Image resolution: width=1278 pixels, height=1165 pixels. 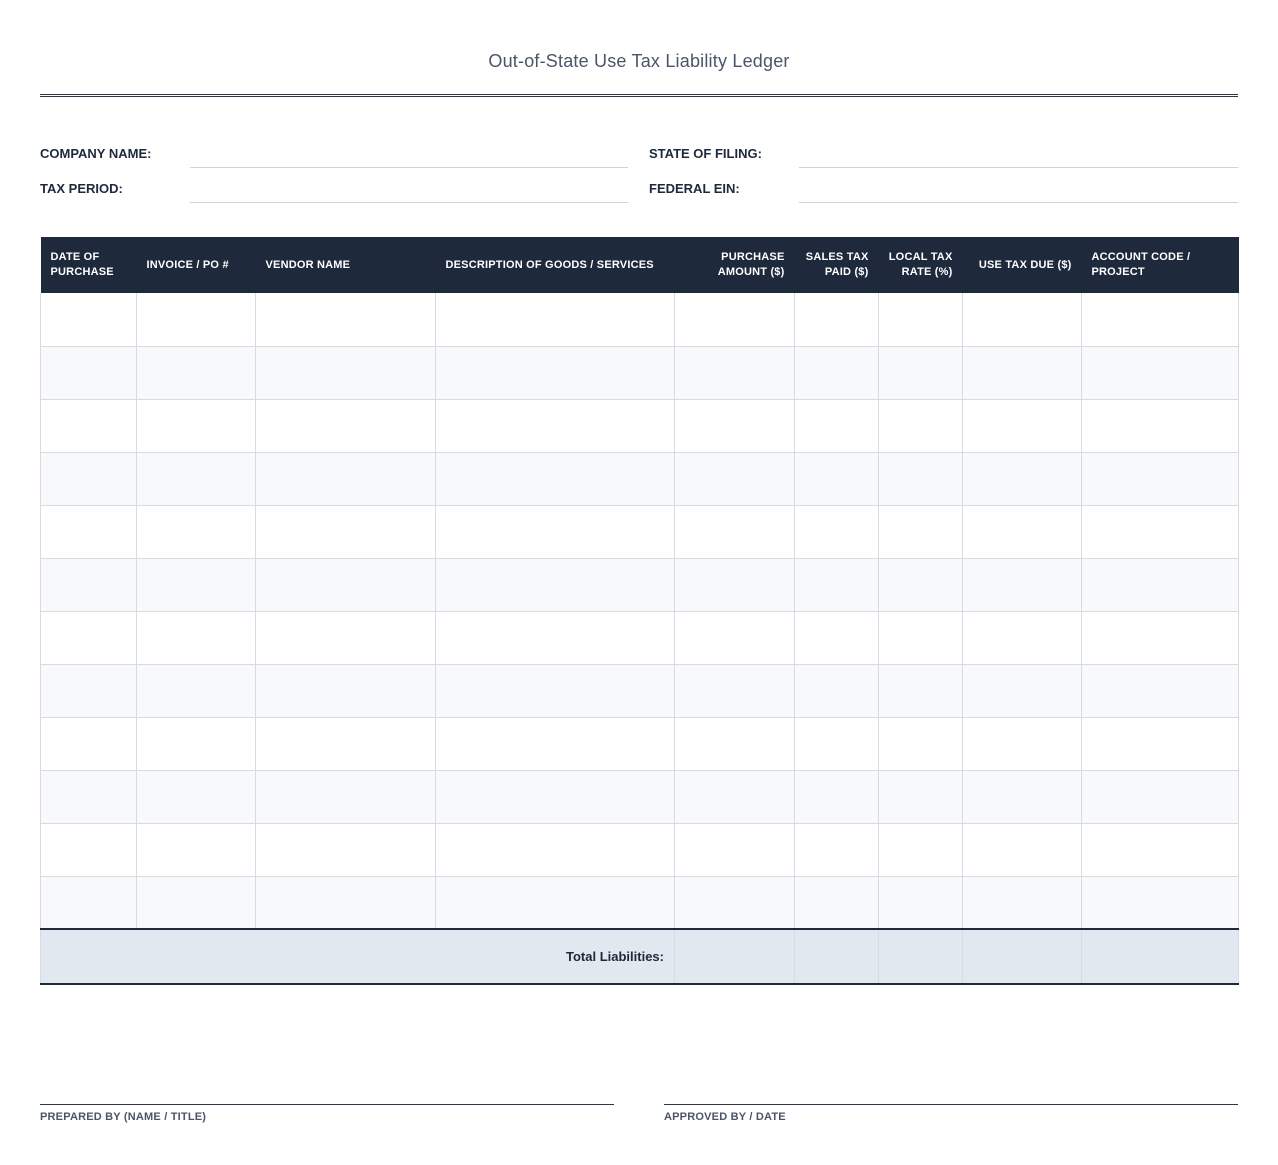 What do you see at coordinates (920, 956) in the screenshot?
I see `total-local-tax-rate-cell` at bounding box center [920, 956].